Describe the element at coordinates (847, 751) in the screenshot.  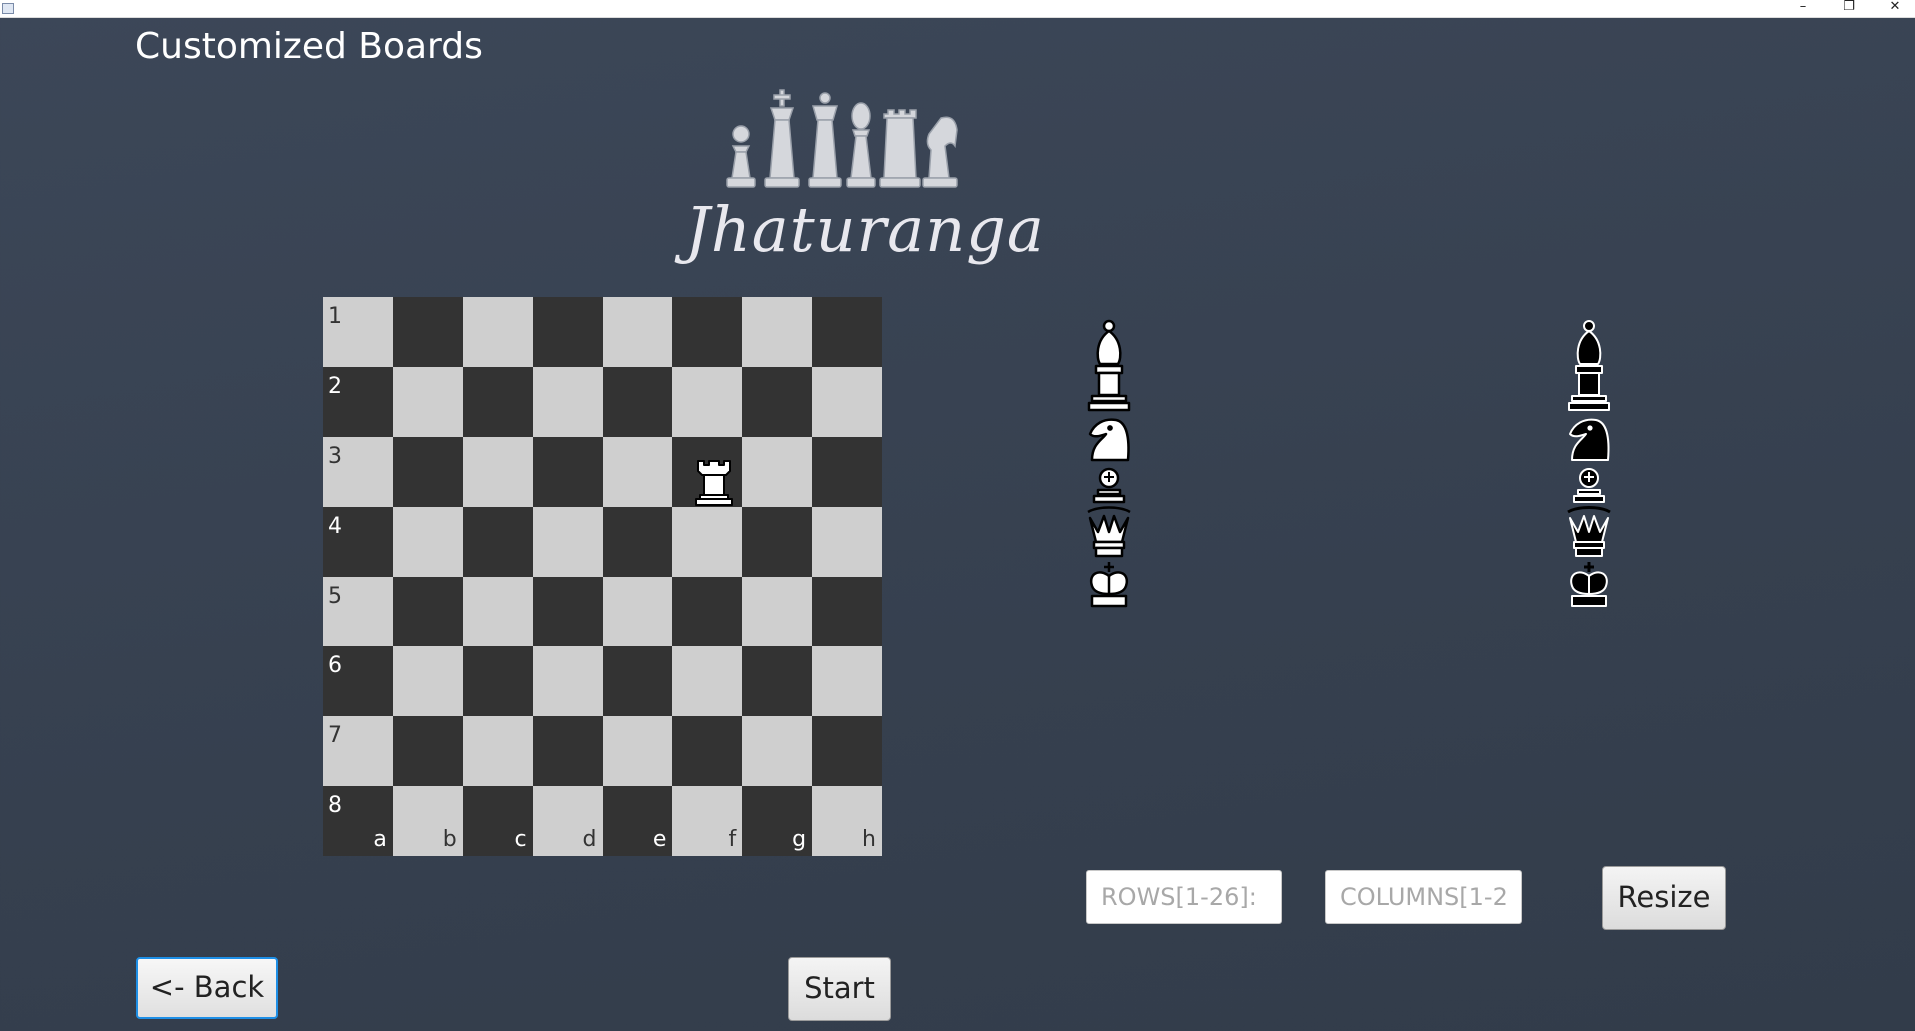
I see `square-h7` at that location.